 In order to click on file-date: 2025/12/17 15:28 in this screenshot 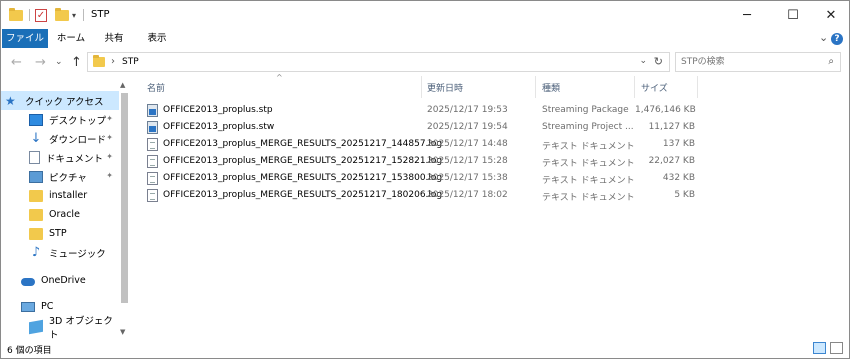, I will do `click(467, 161)`.